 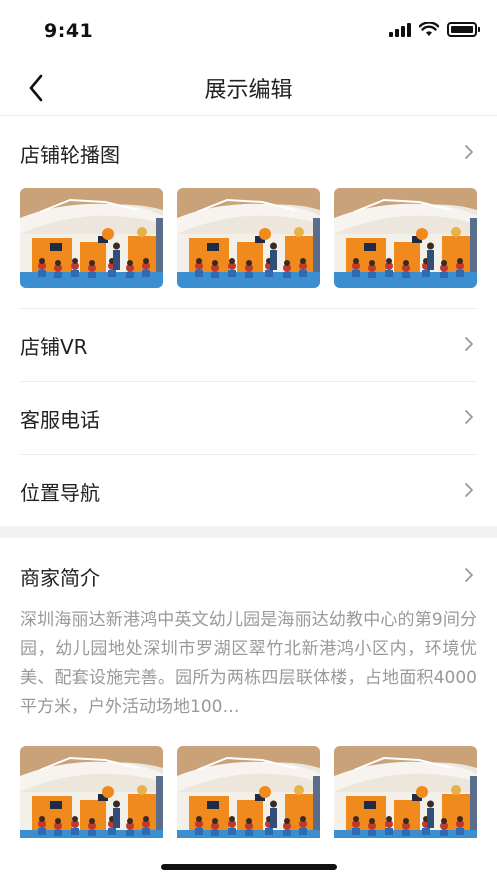 I want to click on store-carousel-row: 店铺轮播图, so click(x=248, y=153).